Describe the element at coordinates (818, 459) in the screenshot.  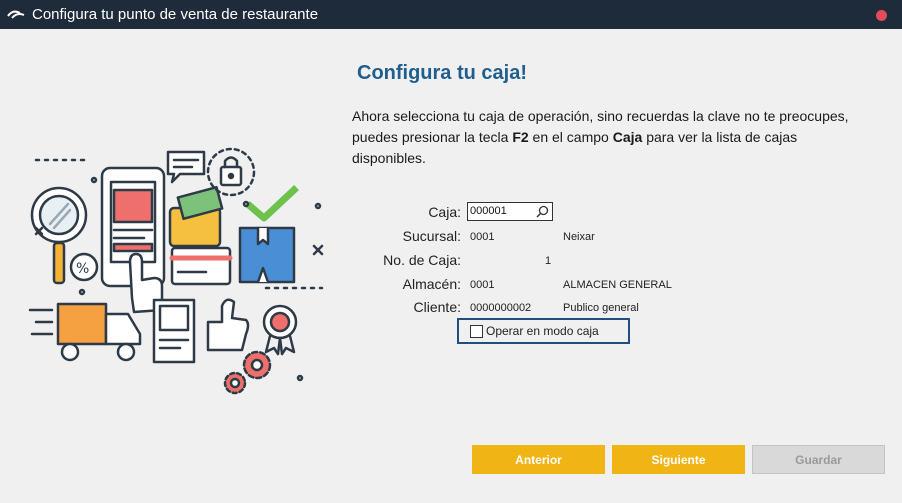
I see `guardar-button: Guardar` at that location.